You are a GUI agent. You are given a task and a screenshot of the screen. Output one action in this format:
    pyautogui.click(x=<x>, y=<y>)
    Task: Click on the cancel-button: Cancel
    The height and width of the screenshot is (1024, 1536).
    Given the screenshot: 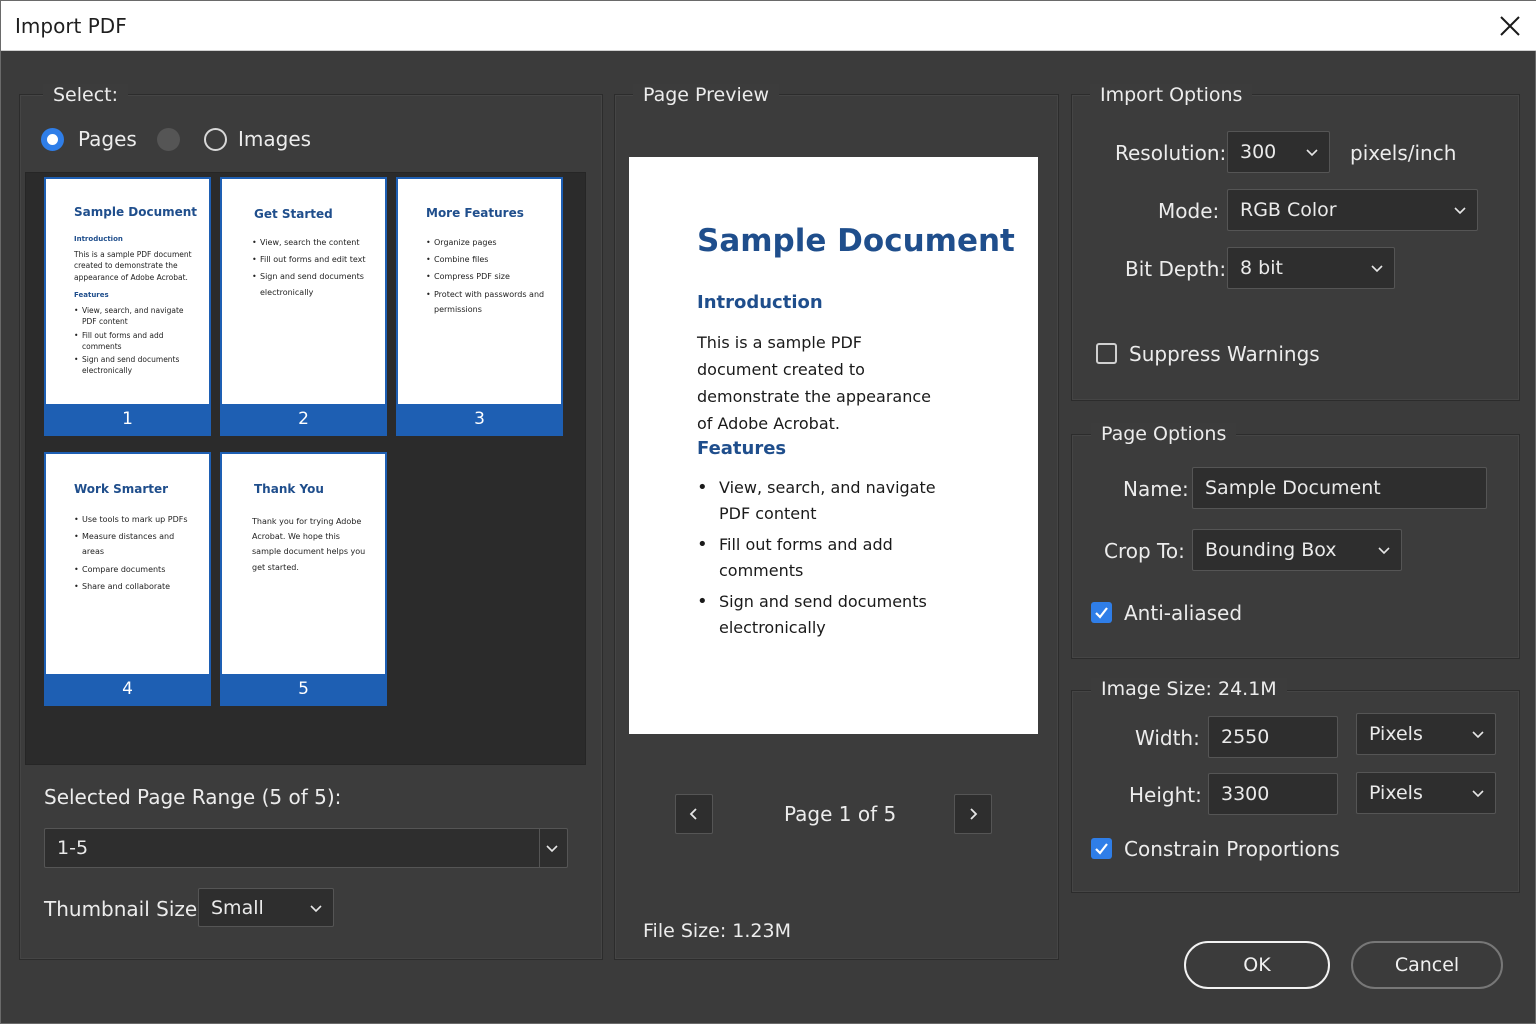 What is the action you would take?
    pyautogui.click(x=1427, y=965)
    